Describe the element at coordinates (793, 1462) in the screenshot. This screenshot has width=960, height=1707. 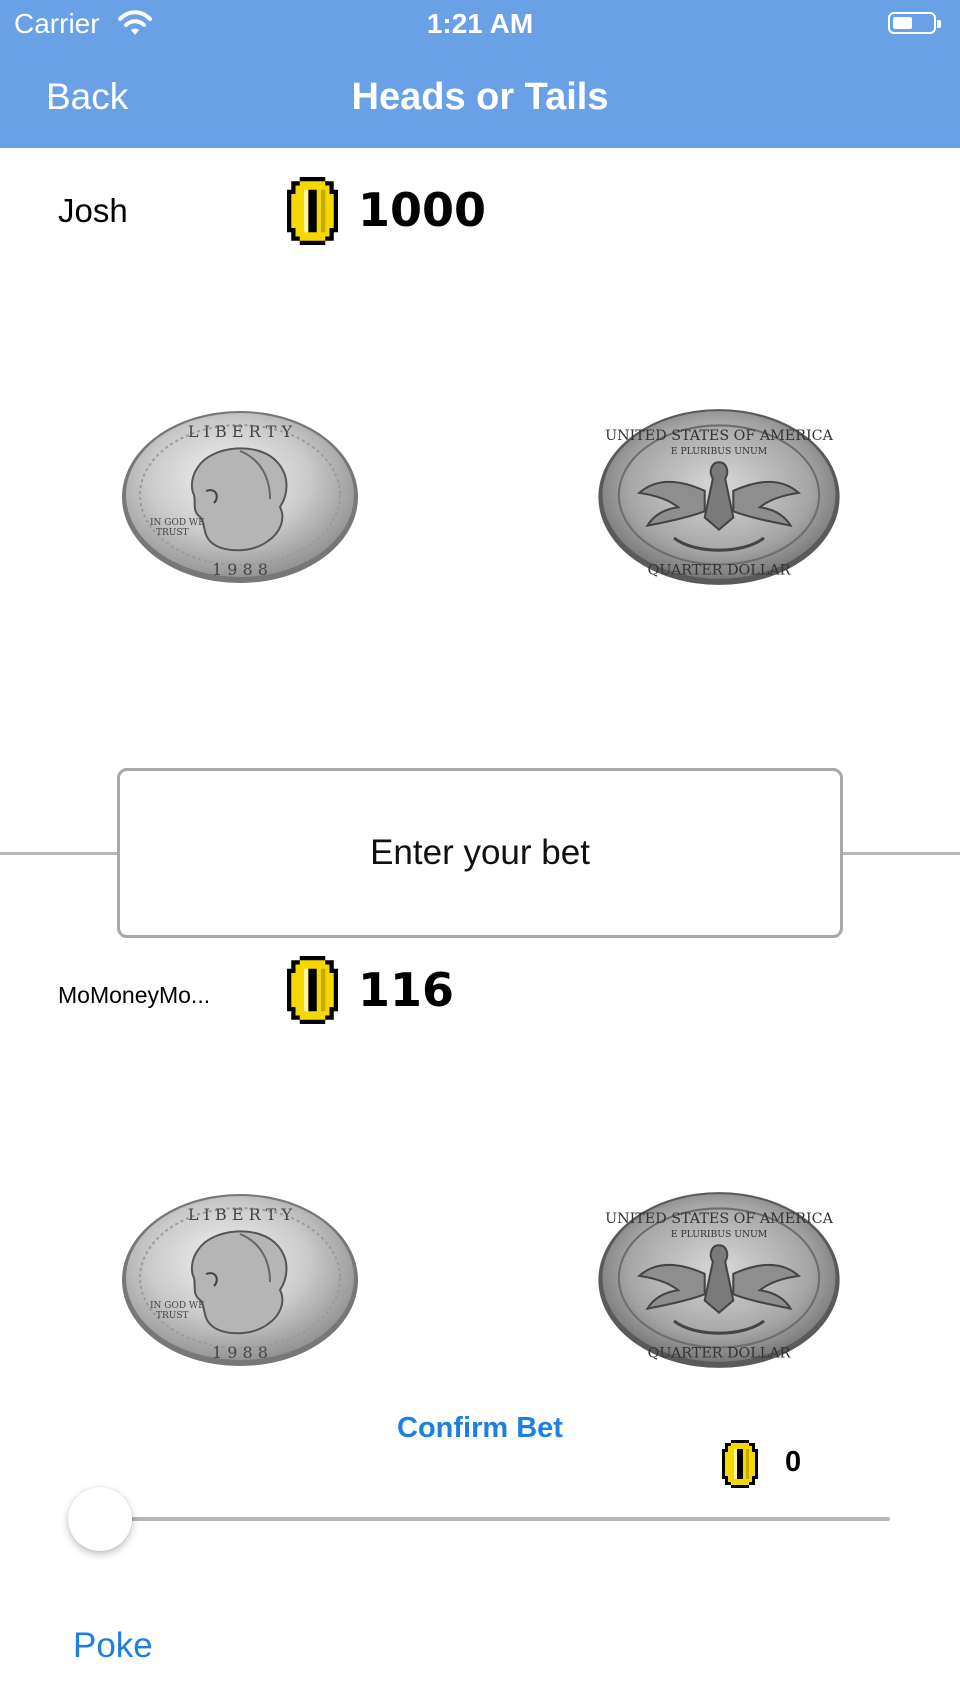
I see `bet-amount: 0` at that location.